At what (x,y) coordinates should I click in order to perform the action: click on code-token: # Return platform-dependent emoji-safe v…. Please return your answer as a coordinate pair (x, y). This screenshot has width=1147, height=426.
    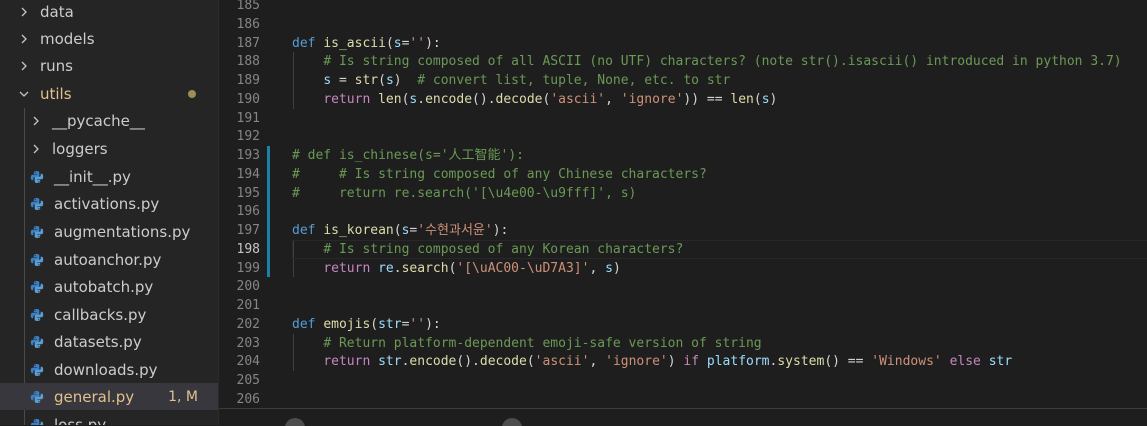
    Looking at the image, I should click on (542, 343).